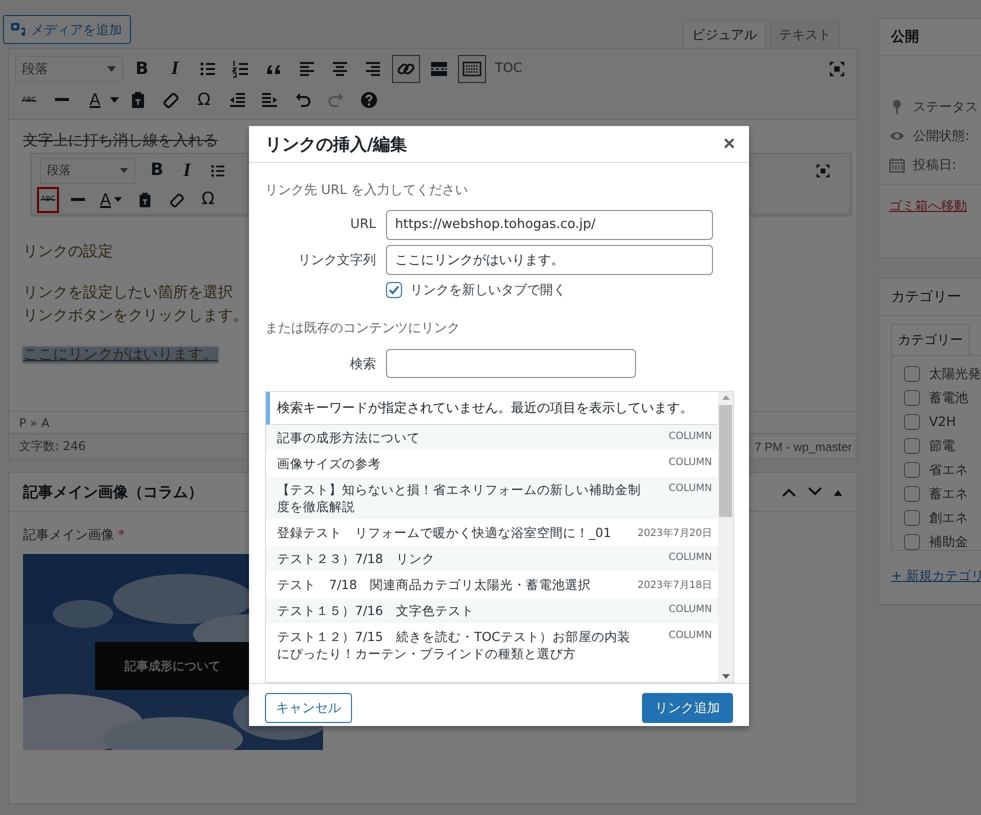  Describe the element at coordinates (492, 611) in the screenshot. I see `result-item: テスト１５）7/16 文字色テスト COLUMN` at that location.